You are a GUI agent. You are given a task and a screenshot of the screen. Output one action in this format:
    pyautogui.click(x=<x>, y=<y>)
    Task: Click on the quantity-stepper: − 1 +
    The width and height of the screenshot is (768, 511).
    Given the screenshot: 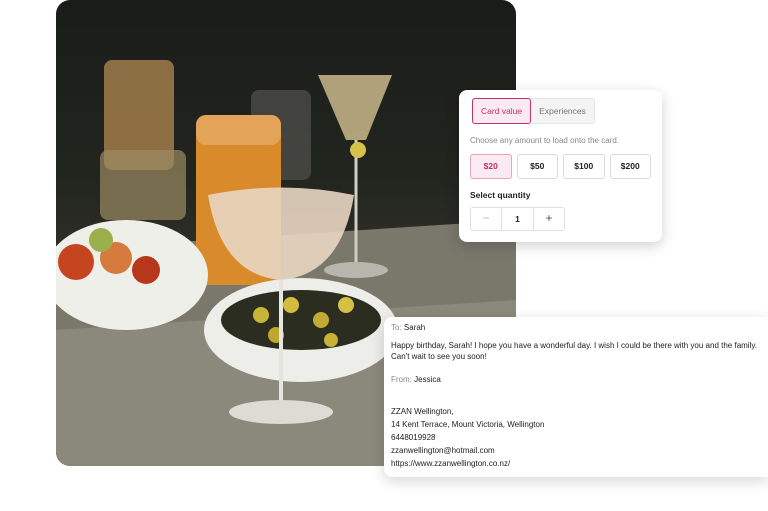 What is the action you would take?
    pyautogui.click(x=517, y=219)
    